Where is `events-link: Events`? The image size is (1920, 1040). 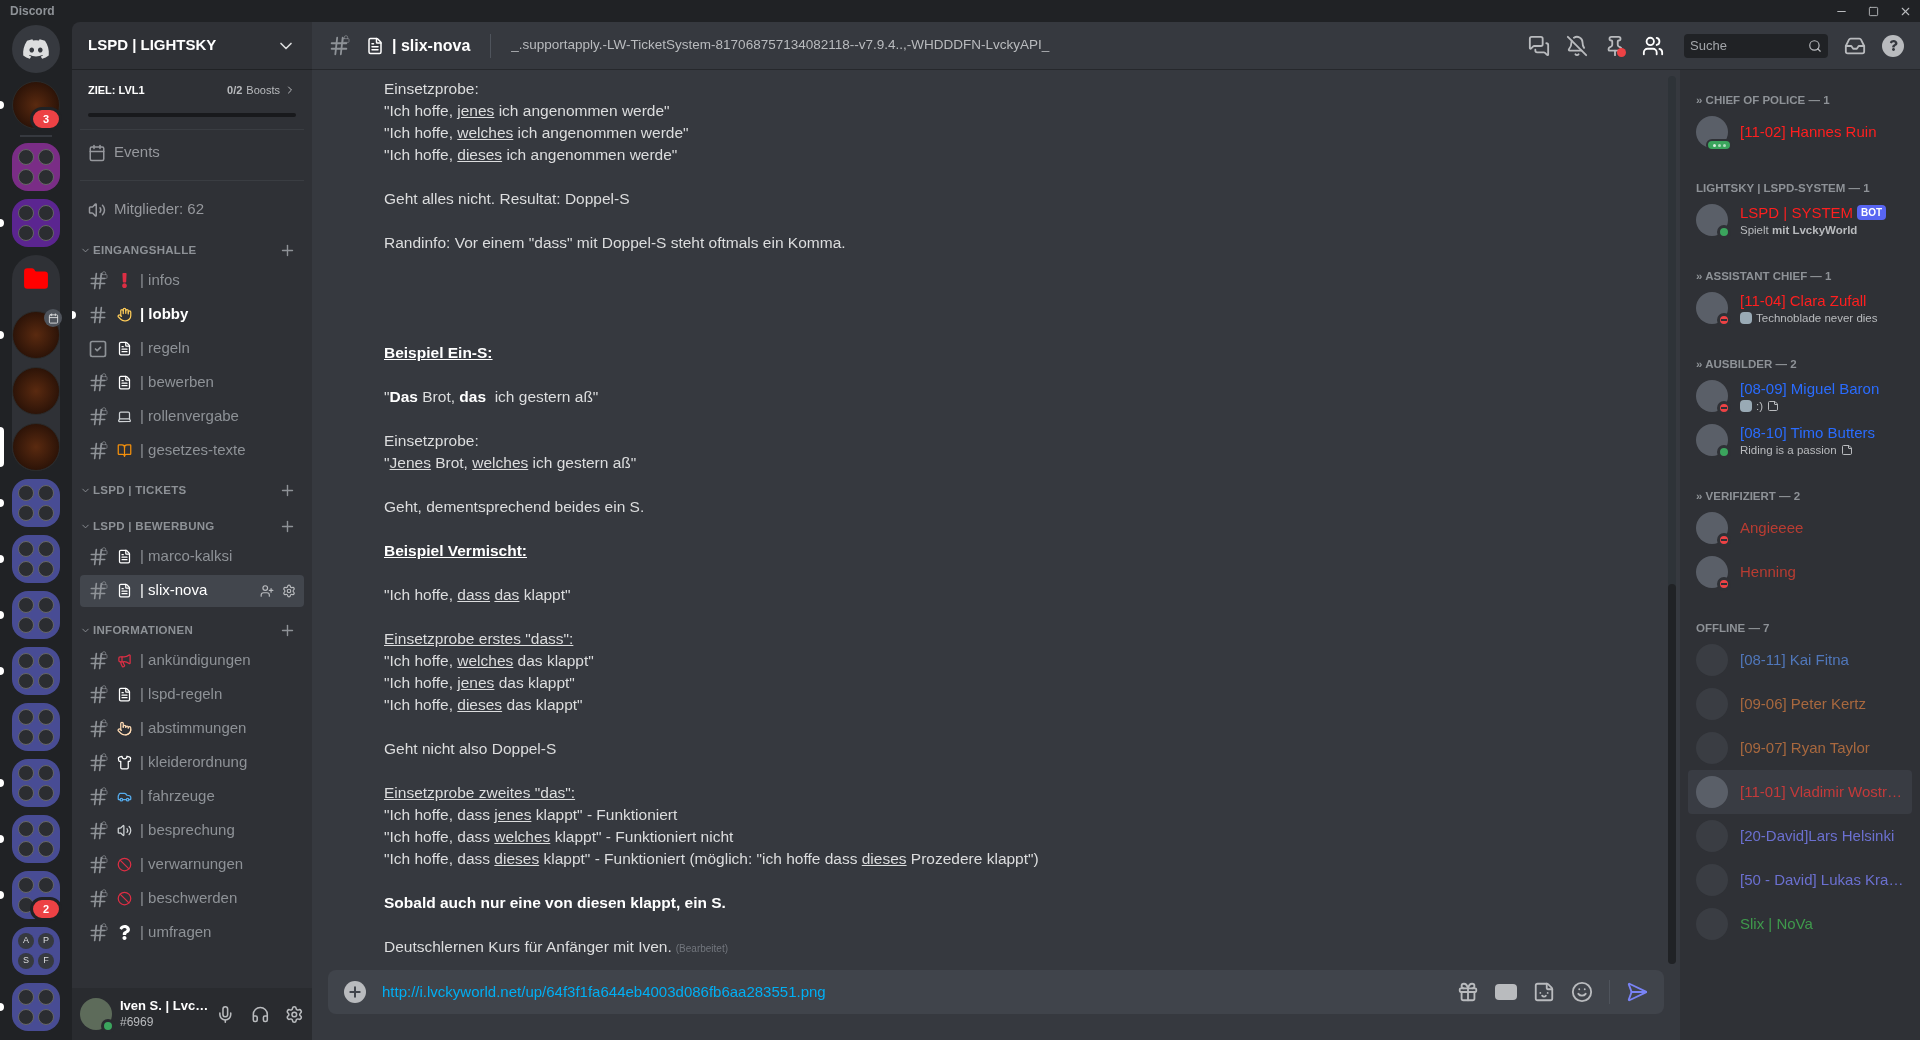
events-link: Events is located at coordinates (137, 152).